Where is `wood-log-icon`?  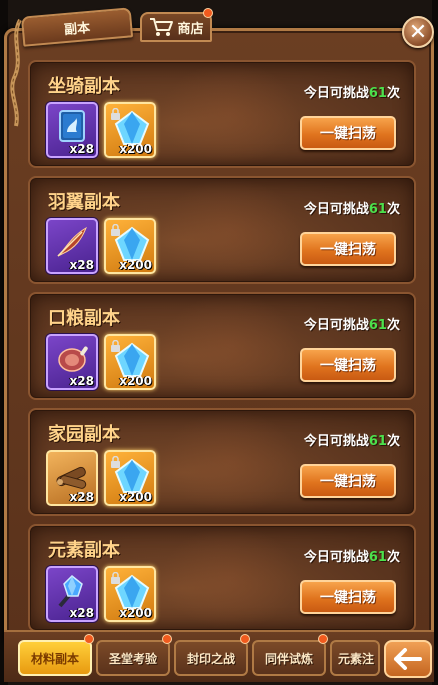 wood-log-icon is located at coordinates (71, 477).